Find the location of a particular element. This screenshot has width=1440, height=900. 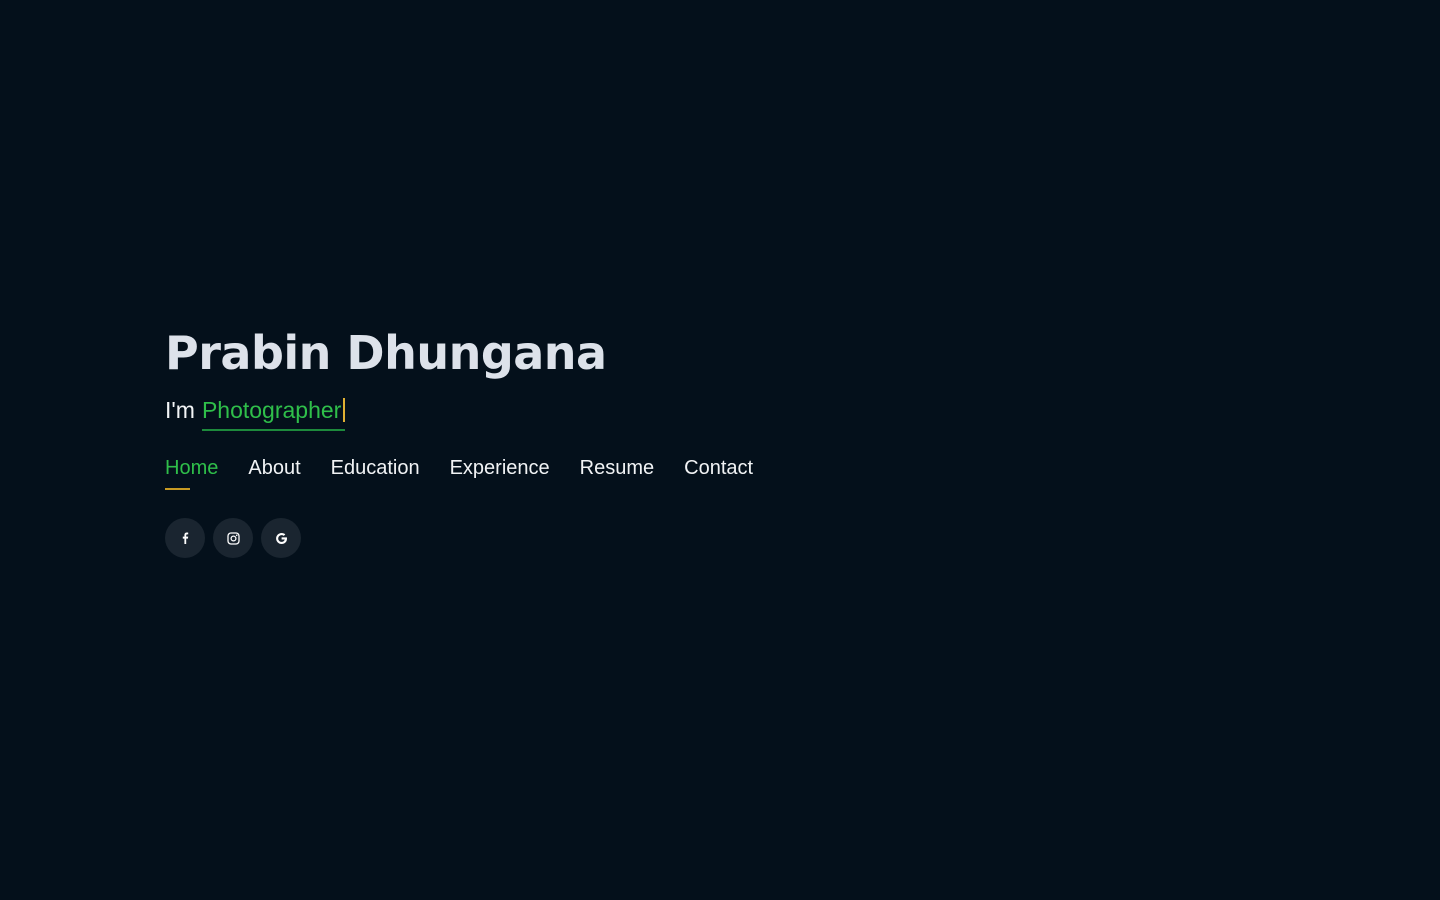

instagram-button is located at coordinates (233, 538).